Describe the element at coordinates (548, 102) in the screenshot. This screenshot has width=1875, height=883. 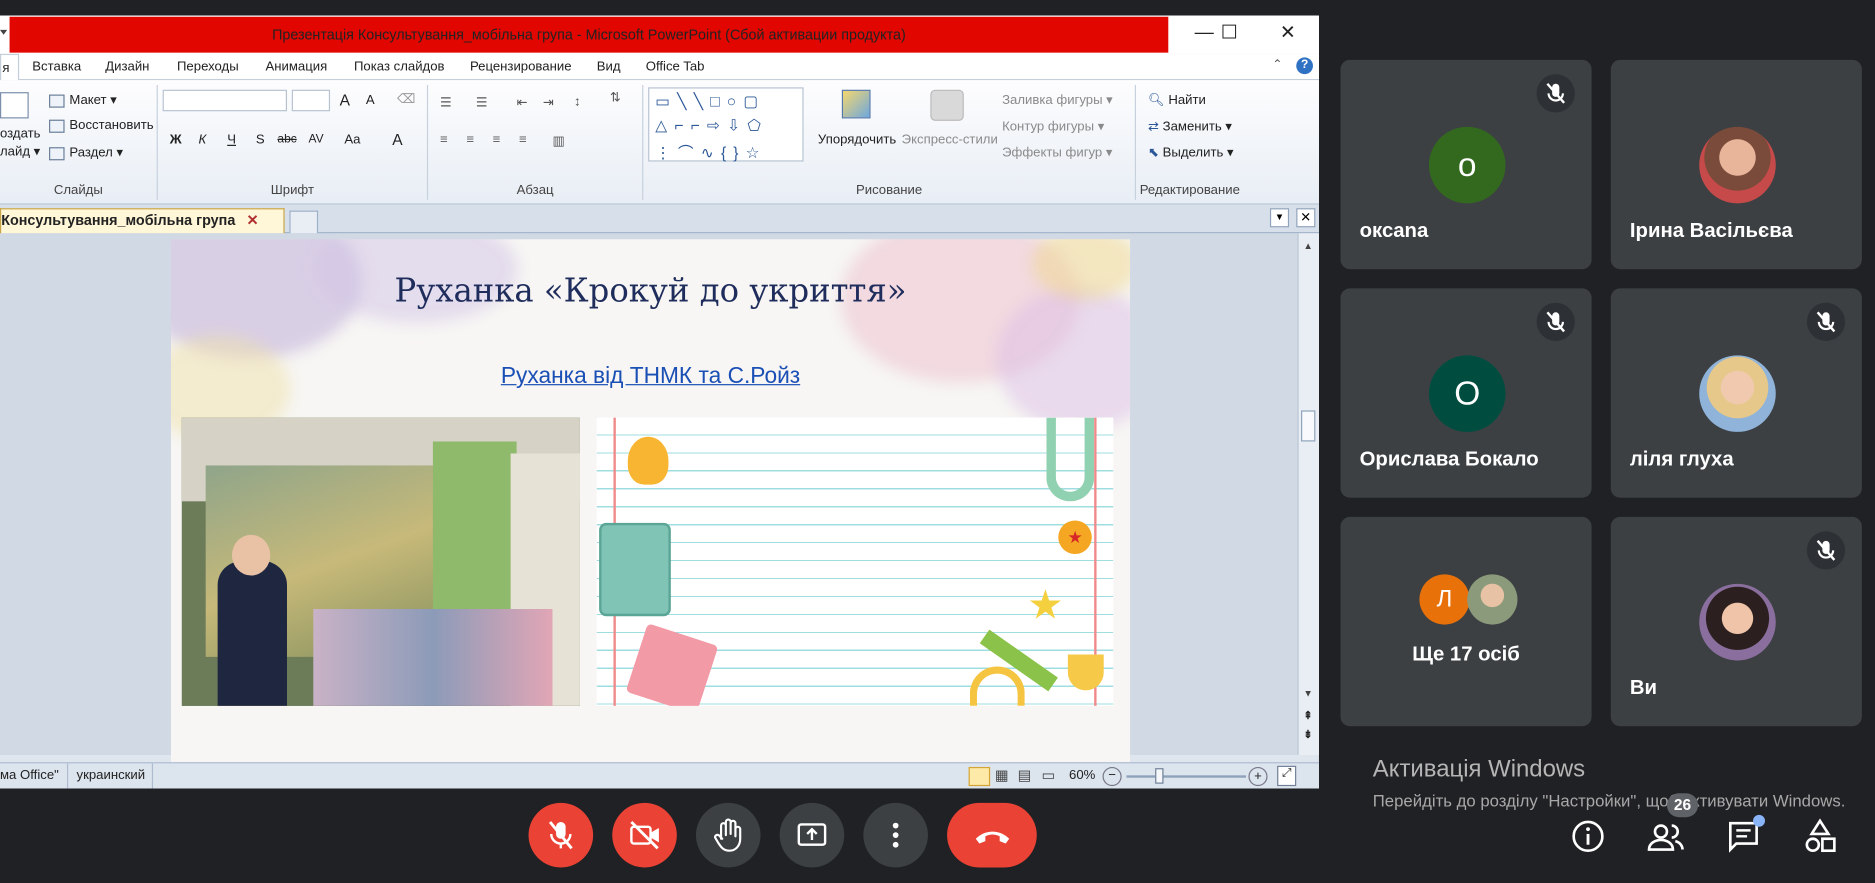
I see `increase-indent-icon: ⇥` at that location.